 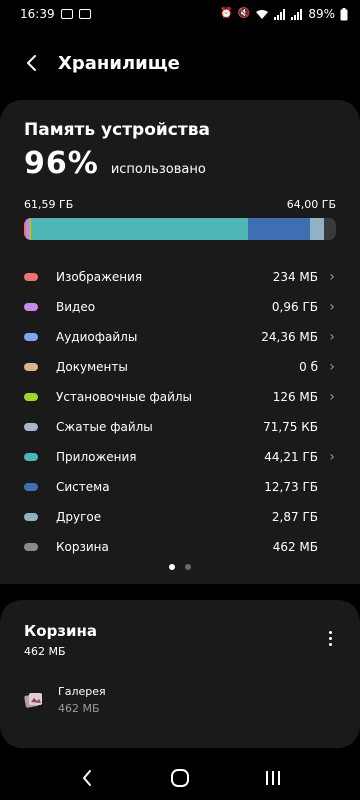 I want to click on status-time: 16:39, so click(x=37, y=14).